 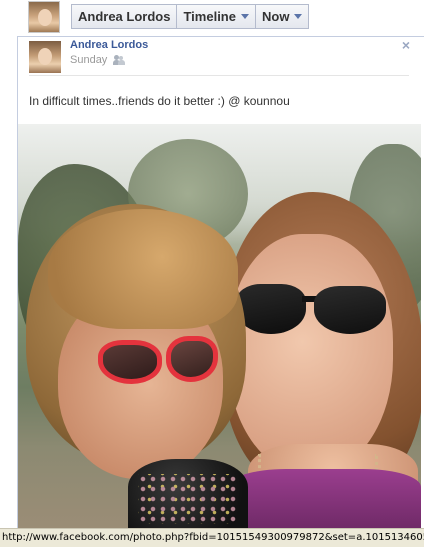 I want to click on post-header-divider, so click(x=219, y=75).